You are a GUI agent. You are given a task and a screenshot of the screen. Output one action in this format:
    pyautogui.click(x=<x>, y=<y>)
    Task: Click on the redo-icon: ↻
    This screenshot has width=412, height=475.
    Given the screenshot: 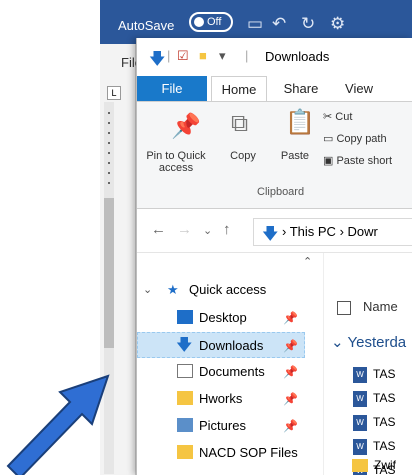 What is the action you would take?
    pyautogui.click(x=308, y=24)
    